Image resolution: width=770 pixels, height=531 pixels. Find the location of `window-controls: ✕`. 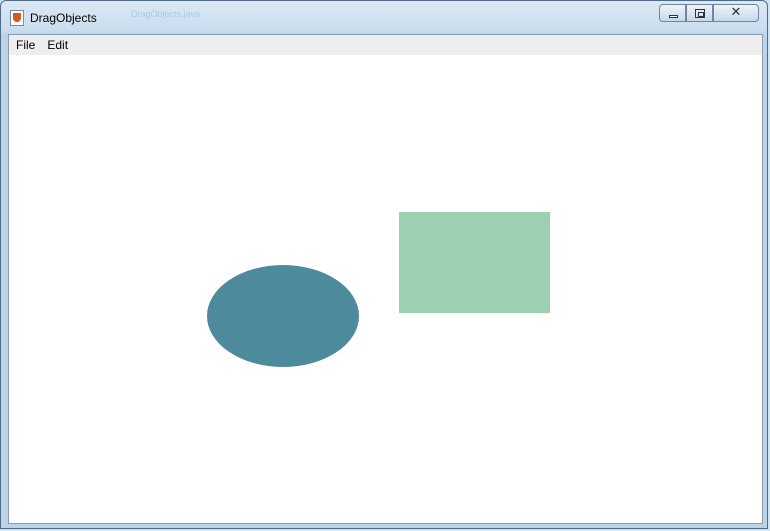

window-controls: ✕ is located at coordinates (709, 13).